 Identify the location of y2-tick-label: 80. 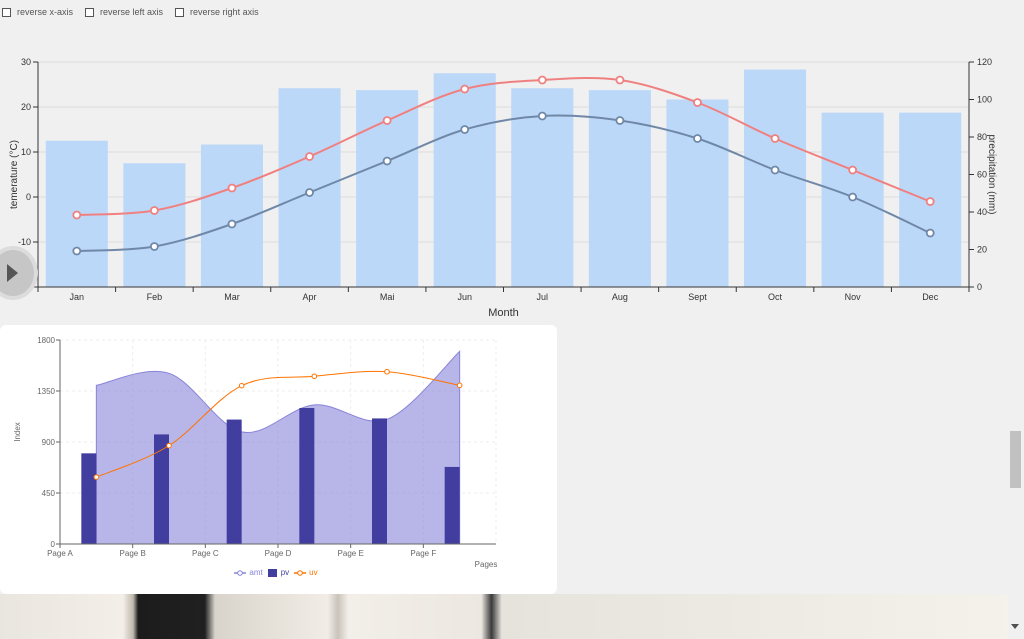
(982, 137).